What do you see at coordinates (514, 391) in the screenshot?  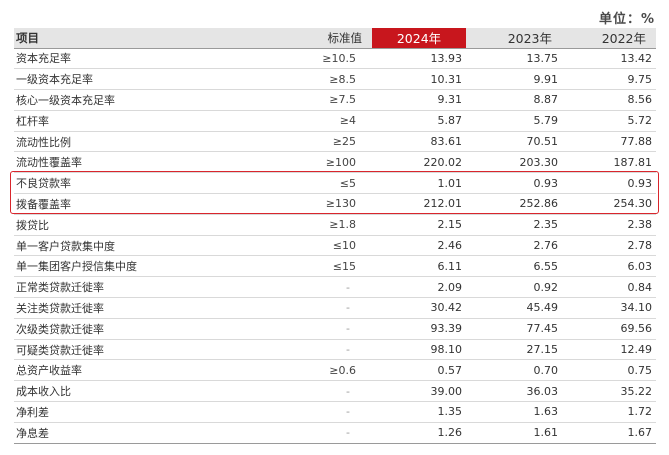 I see `row-value-2023: 36.03` at bounding box center [514, 391].